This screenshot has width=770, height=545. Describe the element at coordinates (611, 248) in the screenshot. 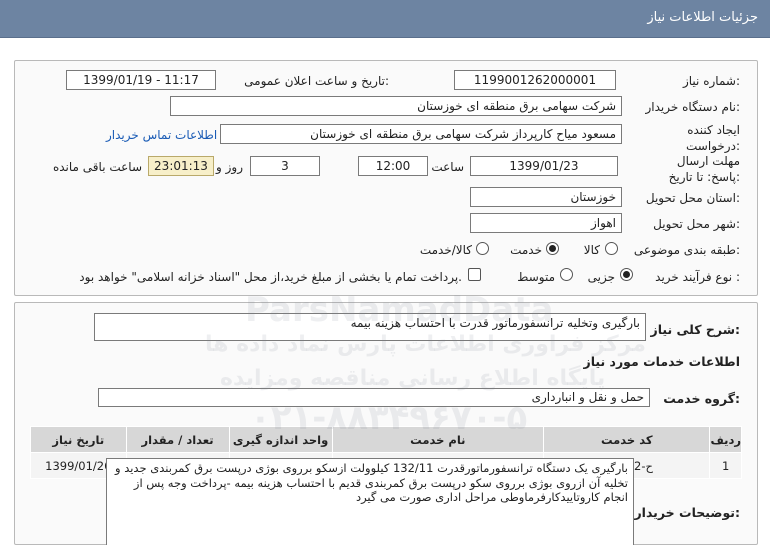

I see `category-radio-goods` at that location.